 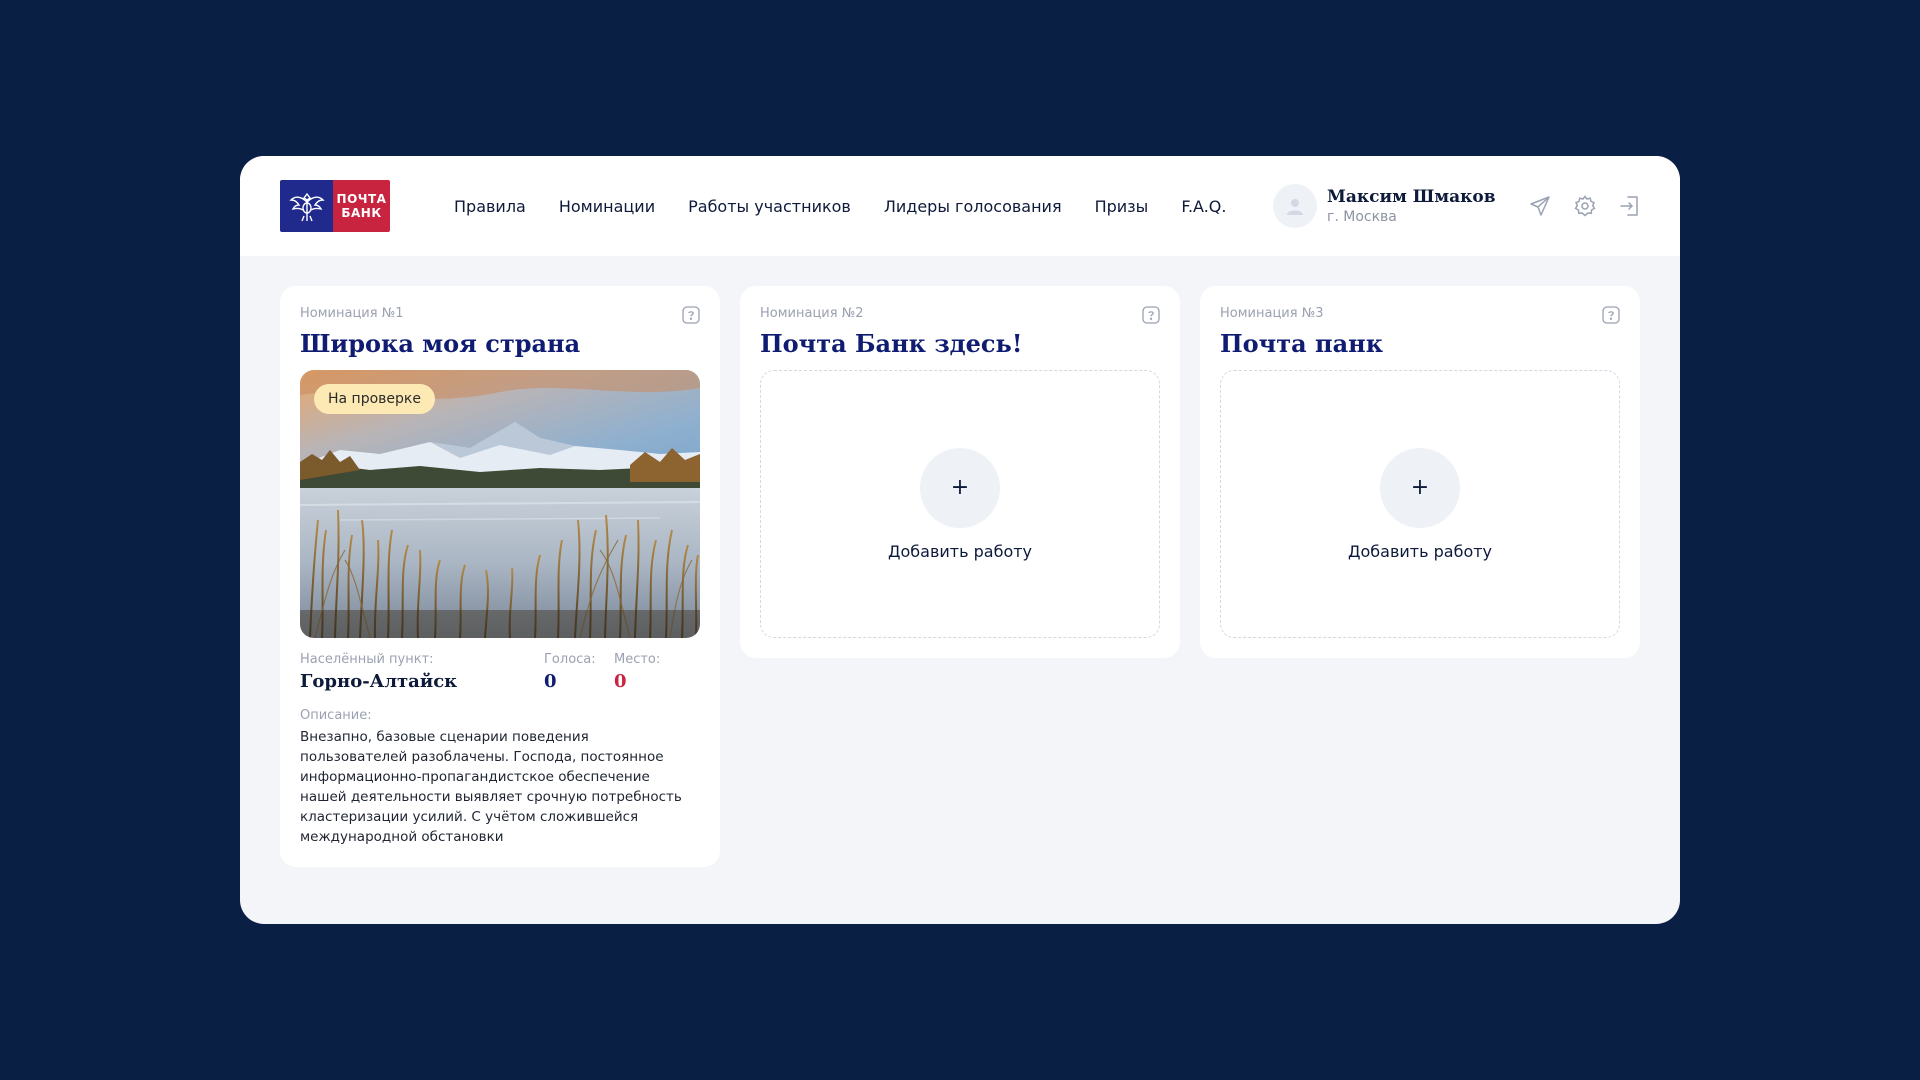 I want to click on place-label: Место:, so click(x=637, y=659).